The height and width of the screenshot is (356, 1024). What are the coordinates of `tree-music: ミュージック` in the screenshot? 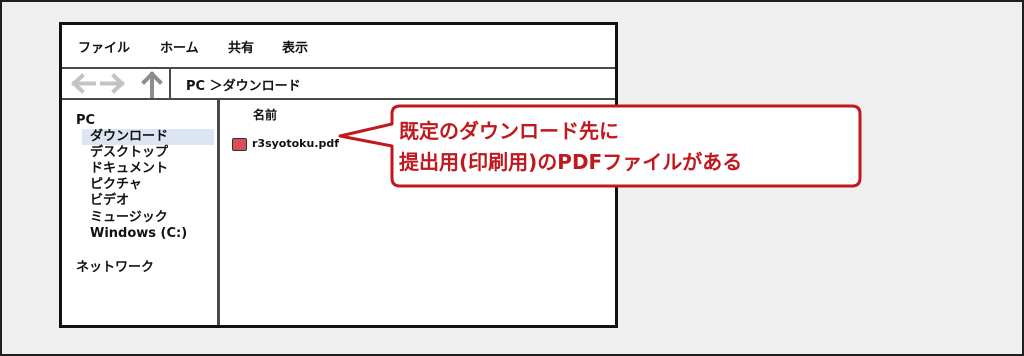 It's located at (129, 218).